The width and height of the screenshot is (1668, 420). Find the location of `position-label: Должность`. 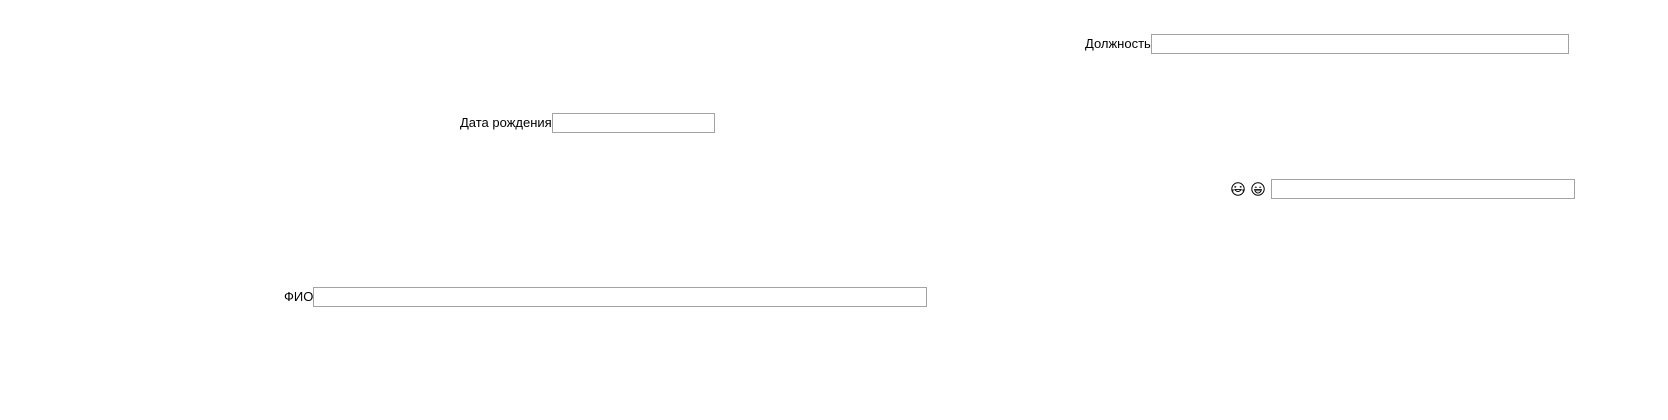

position-label: Должность is located at coordinates (1118, 43).